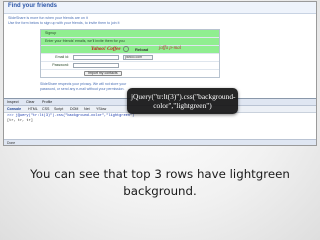  What do you see at coordinates (130, 50) in the screenshot?
I see `table-row-3-captcha: Yahoo! Coffee Reload jaffa p-mal` at bounding box center [130, 50].